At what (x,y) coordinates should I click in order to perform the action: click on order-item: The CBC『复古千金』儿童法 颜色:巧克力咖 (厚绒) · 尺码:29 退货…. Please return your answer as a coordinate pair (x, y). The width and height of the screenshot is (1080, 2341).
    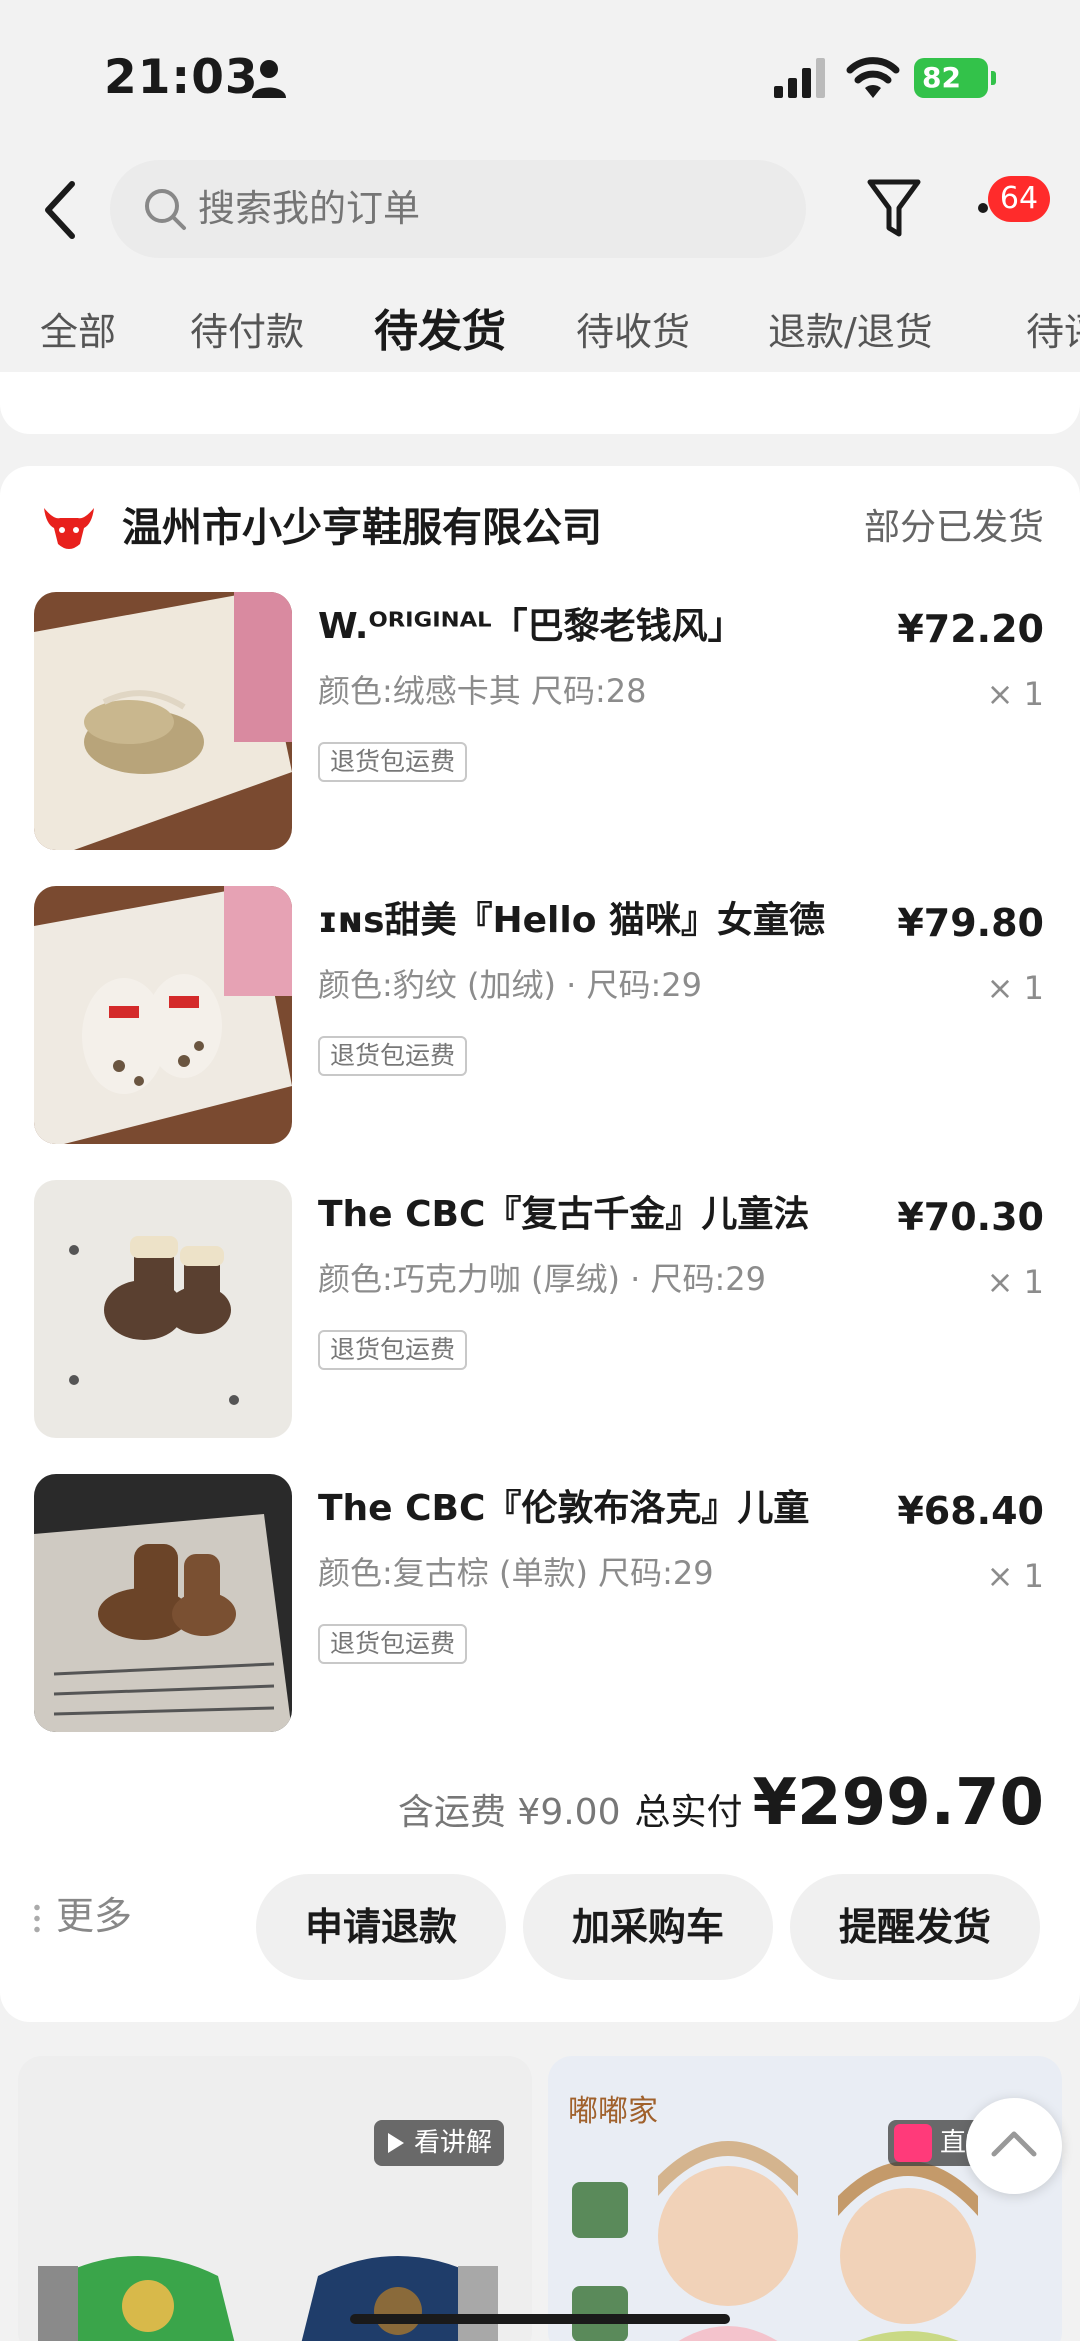
    Looking at the image, I should click on (540, 1310).